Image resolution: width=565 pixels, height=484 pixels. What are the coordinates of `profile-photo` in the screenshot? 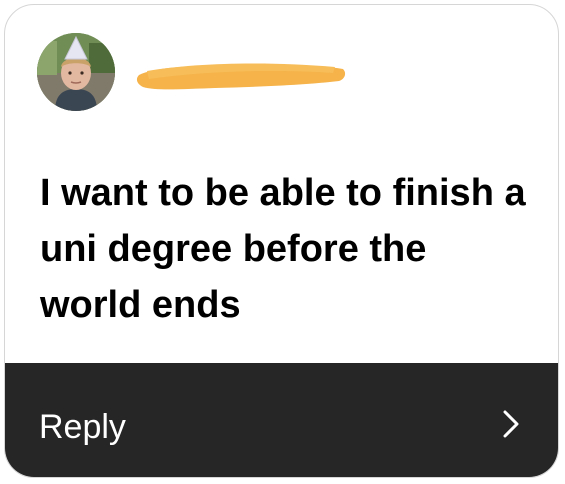 It's located at (76, 72).